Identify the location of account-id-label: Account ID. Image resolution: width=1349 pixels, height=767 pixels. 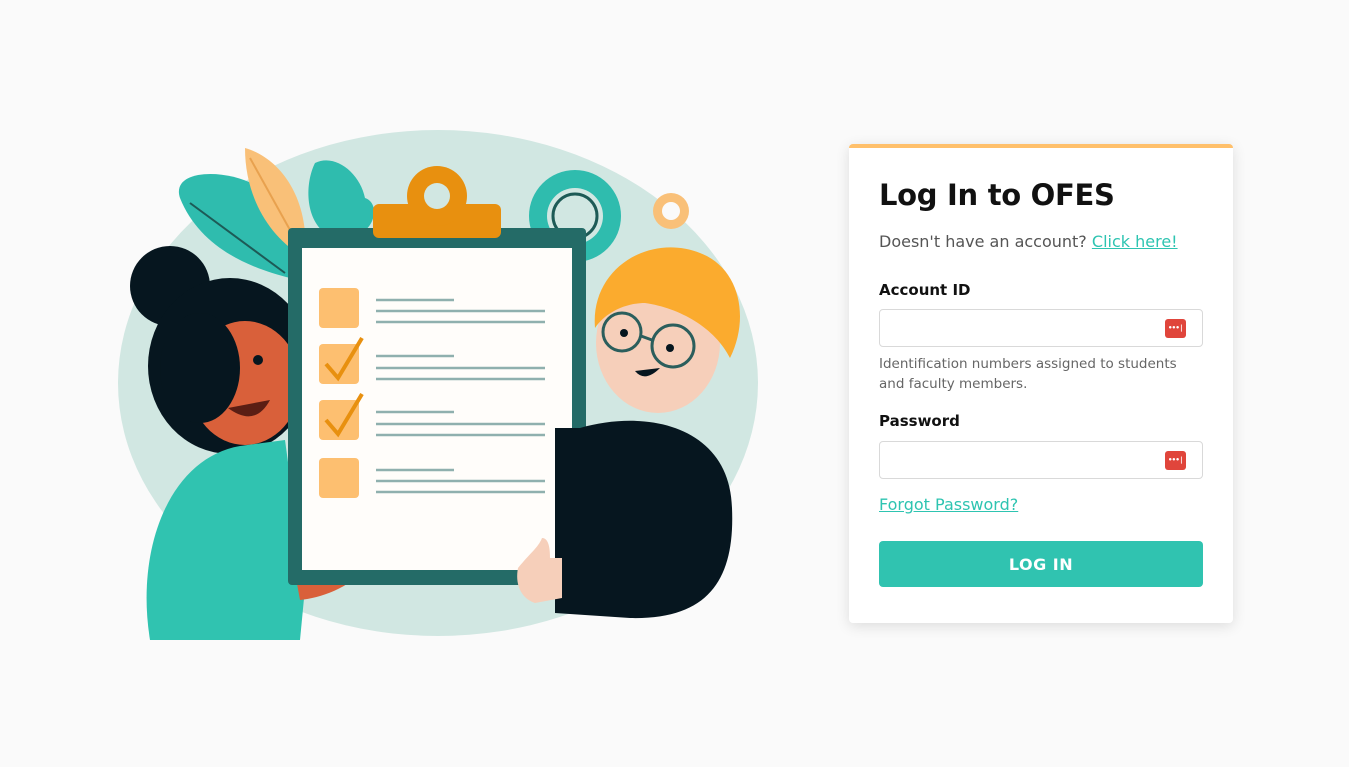
(925, 290).